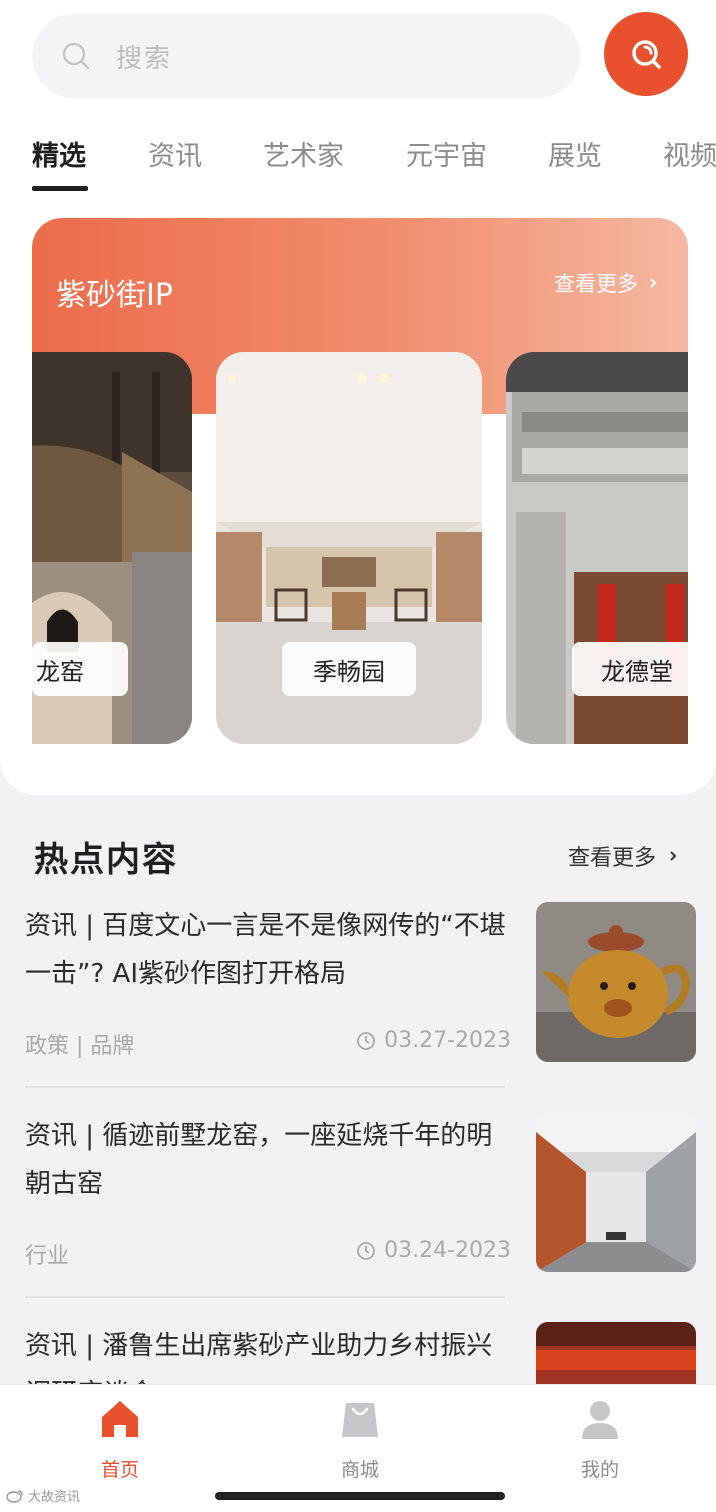  What do you see at coordinates (265, 950) in the screenshot?
I see `article-title: 资讯 | 百度文心一言是不是像网传的“不堪一击”? AI紫砂作图打开格局` at bounding box center [265, 950].